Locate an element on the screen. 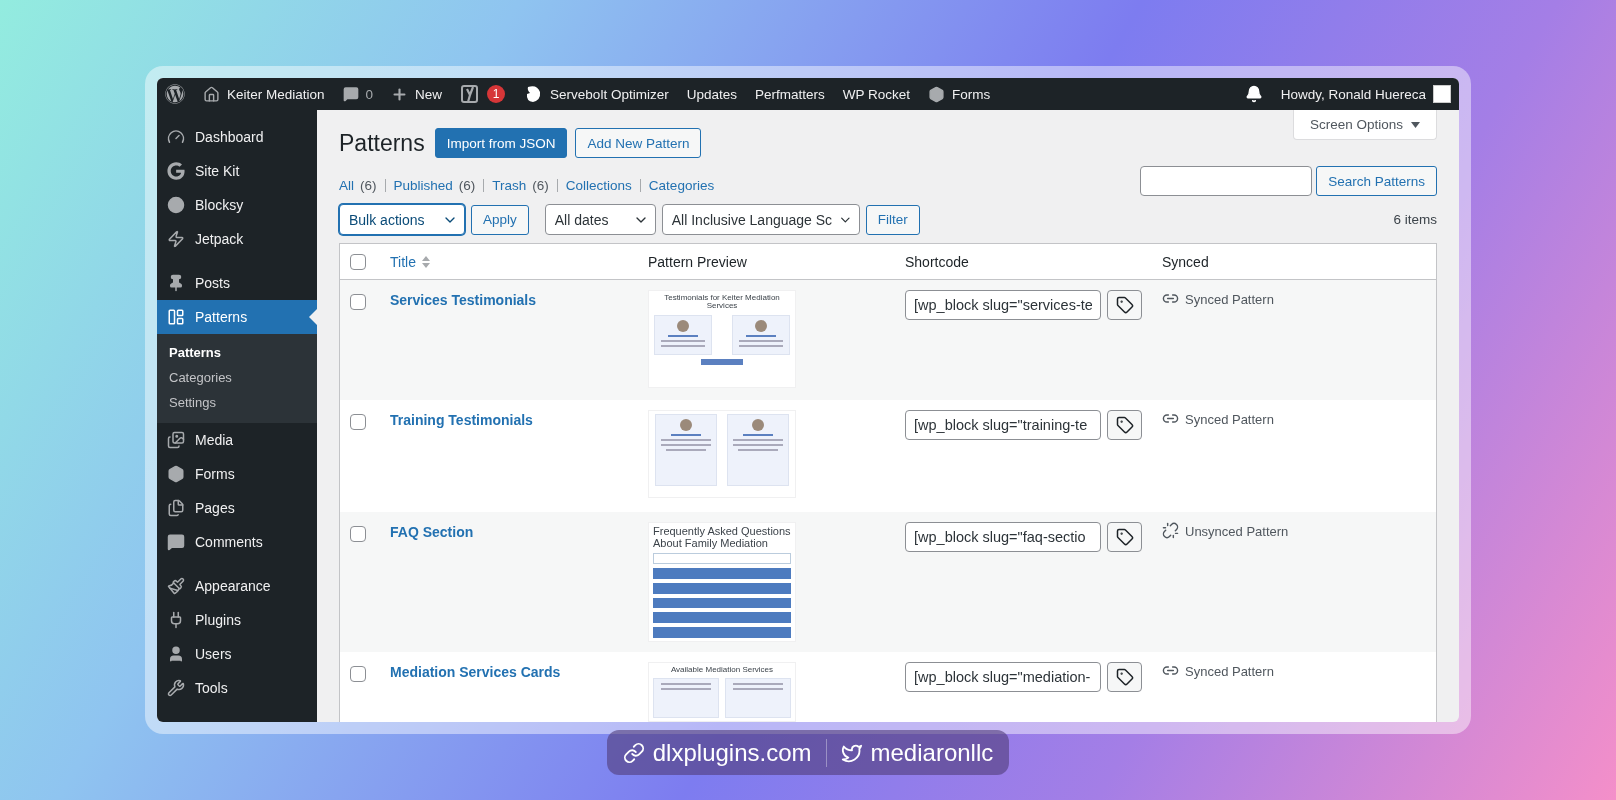 The image size is (1616, 800). admin-bar-link: Updates is located at coordinates (711, 94).